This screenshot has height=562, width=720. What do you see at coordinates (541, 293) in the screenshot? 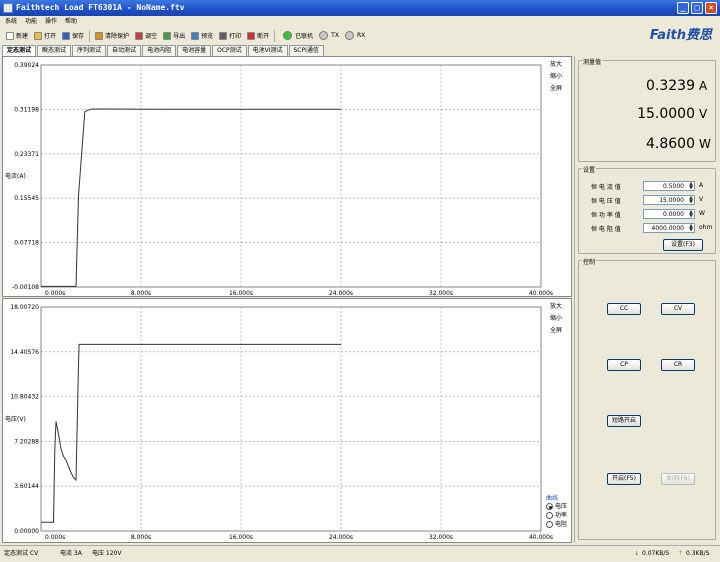
I see `x-tick-label: 40.000s` at bounding box center [541, 293].